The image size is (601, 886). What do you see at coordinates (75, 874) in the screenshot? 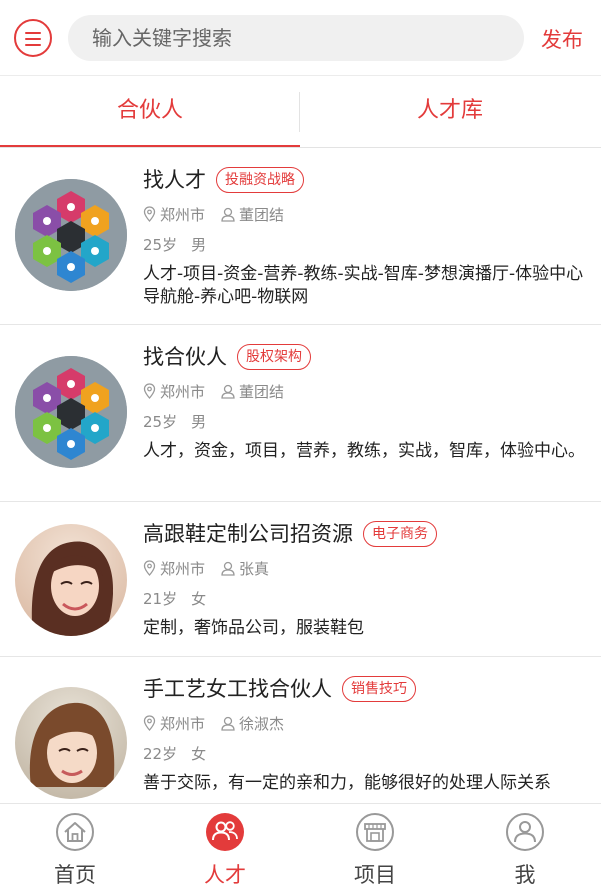
I see `nav-home-label: 首页` at bounding box center [75, 874].